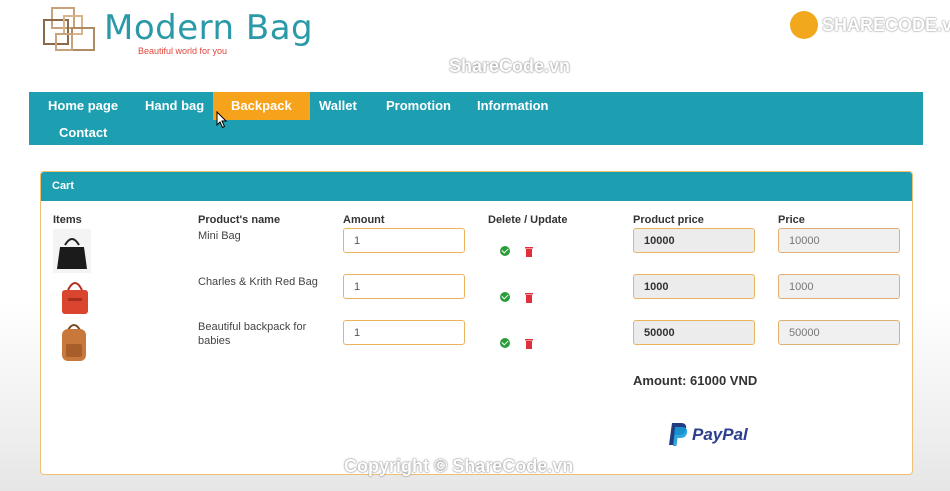 Image resolution: width=950 pixels, height=491 pixels. Describe the element at coordinates (476, 186) in the screenshot. I see `cart-header: Cart` at that location.